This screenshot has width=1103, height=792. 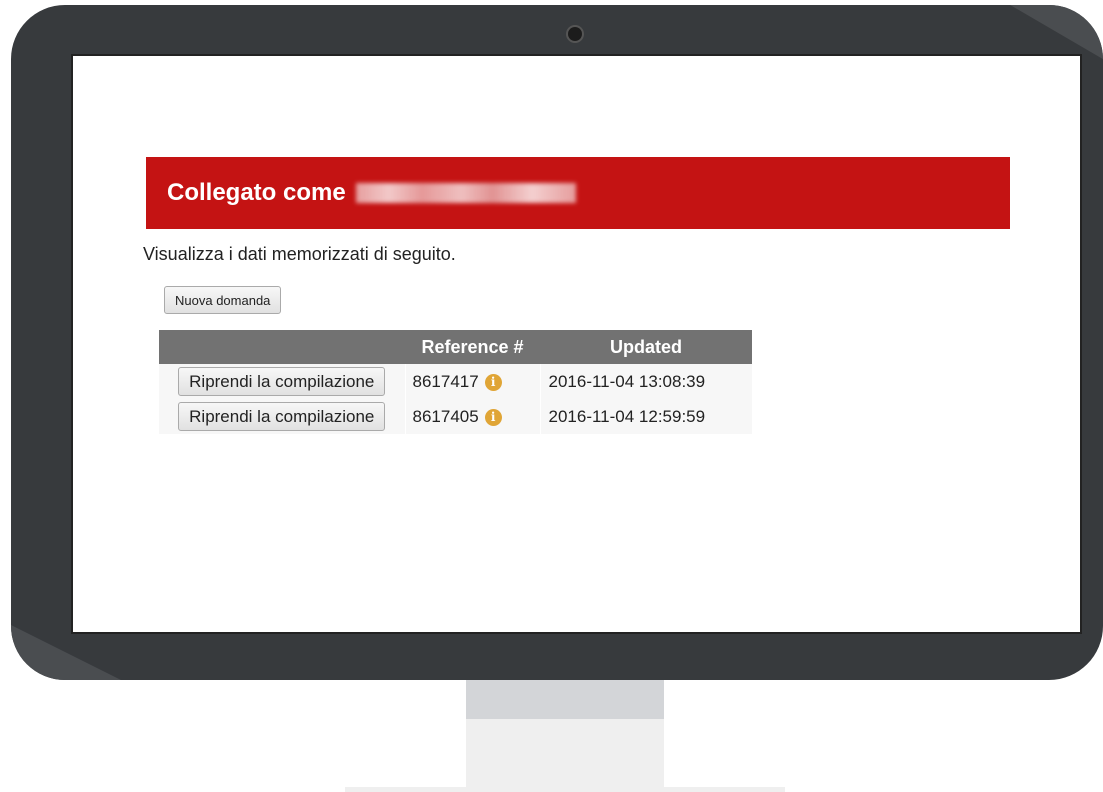 What do you see at coordinates (445, 416) in the screenshot?
I see `reference-number: 8617405` at bounding box center [445, 416].